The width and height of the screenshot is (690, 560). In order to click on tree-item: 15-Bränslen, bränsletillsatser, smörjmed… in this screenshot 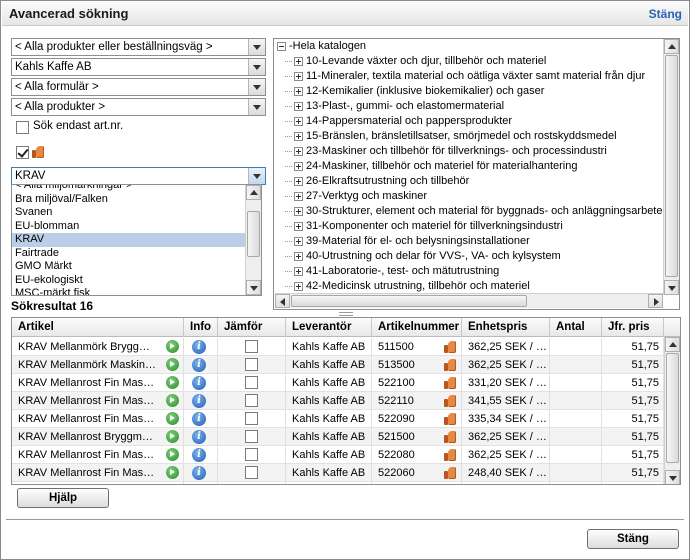, I will do `click(451, 136)`.